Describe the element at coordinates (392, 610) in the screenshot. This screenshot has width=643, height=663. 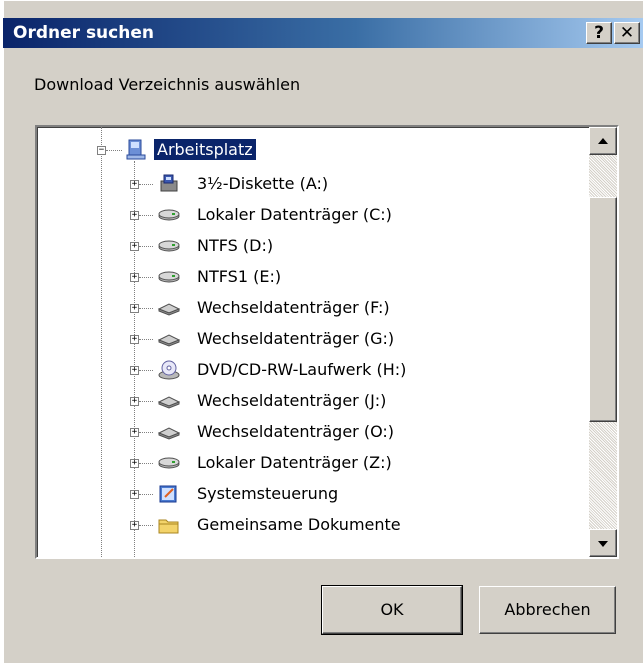
I see `ok-button: OK` at that location.